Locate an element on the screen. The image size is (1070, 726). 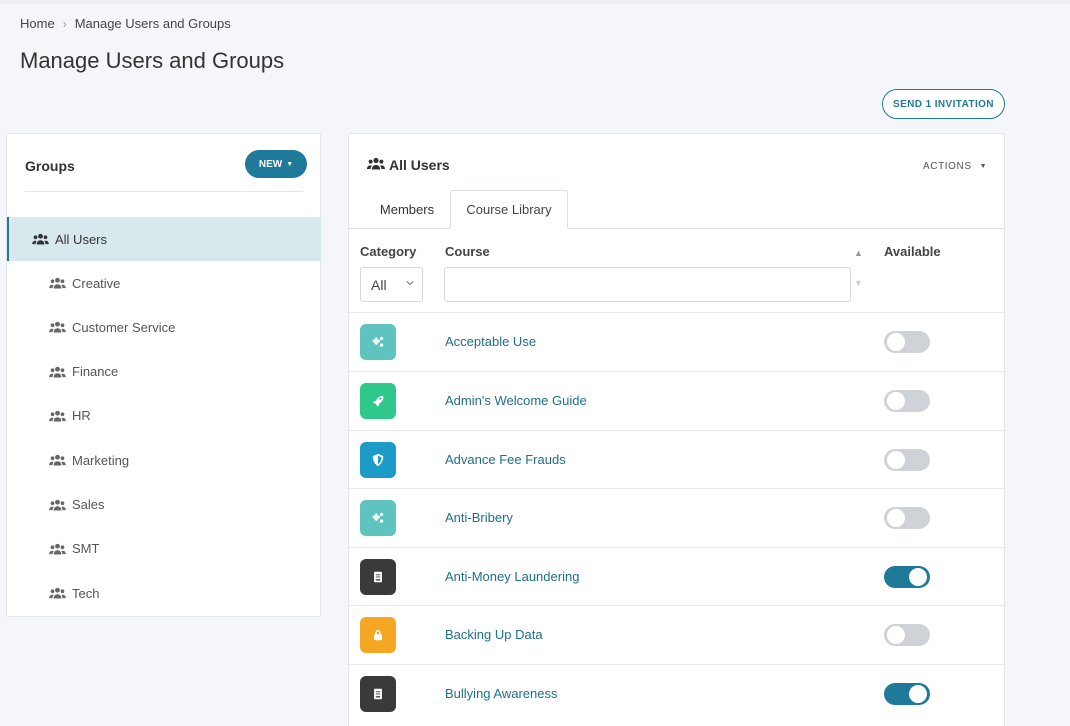
group-item-all-users: All Users is located at coordinates (164, 239).